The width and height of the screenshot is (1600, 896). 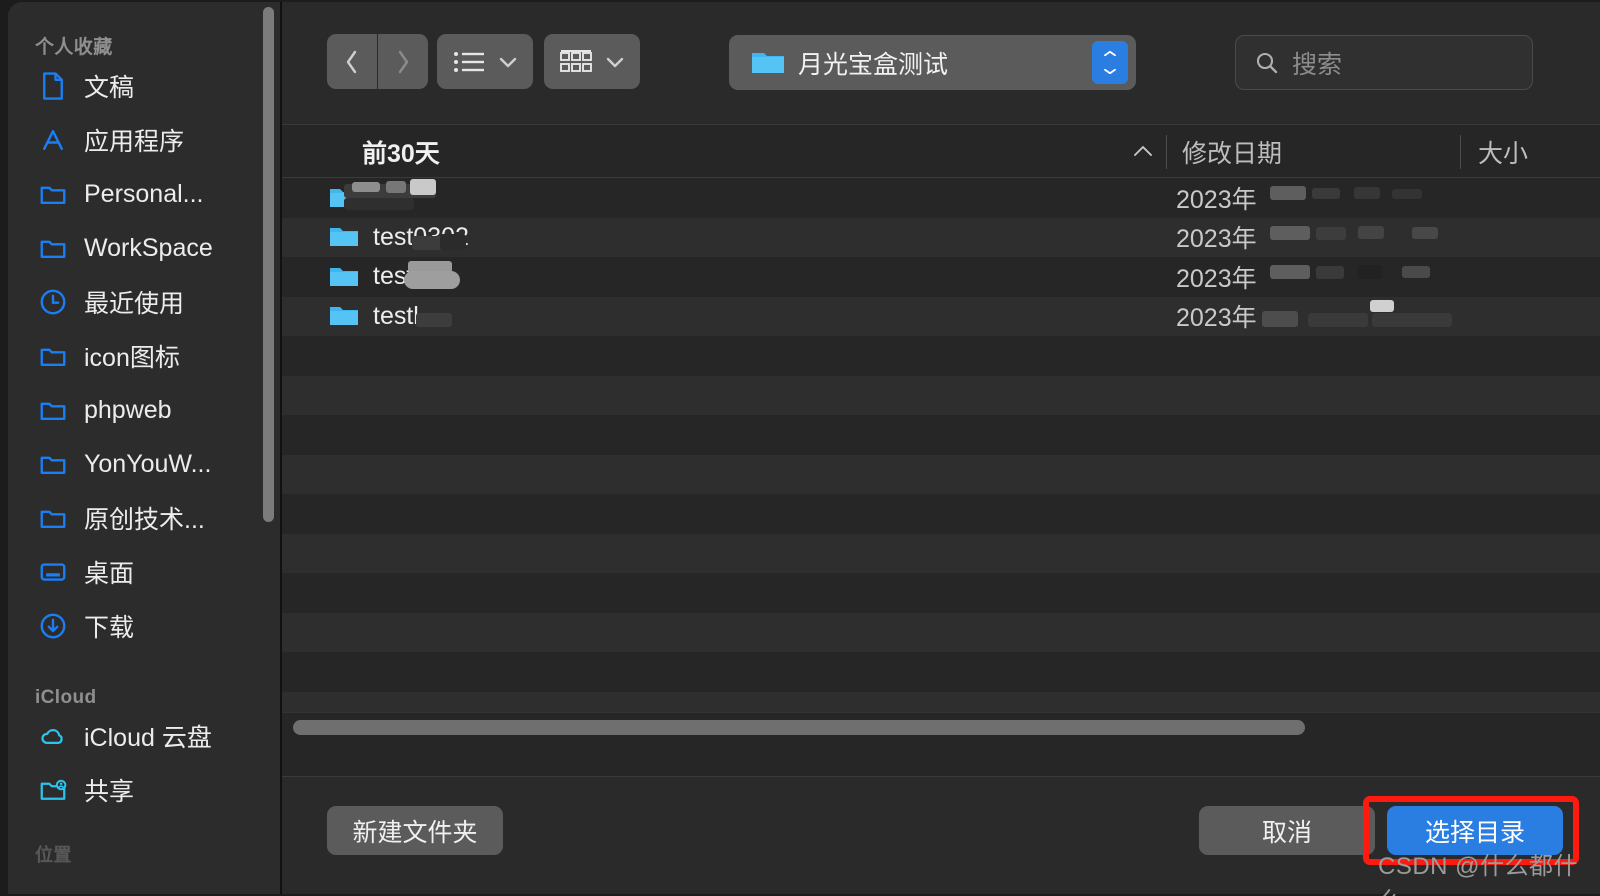 I want to click on sidebar-item-workspace: WorkSpace, so click(x=144, y=248).